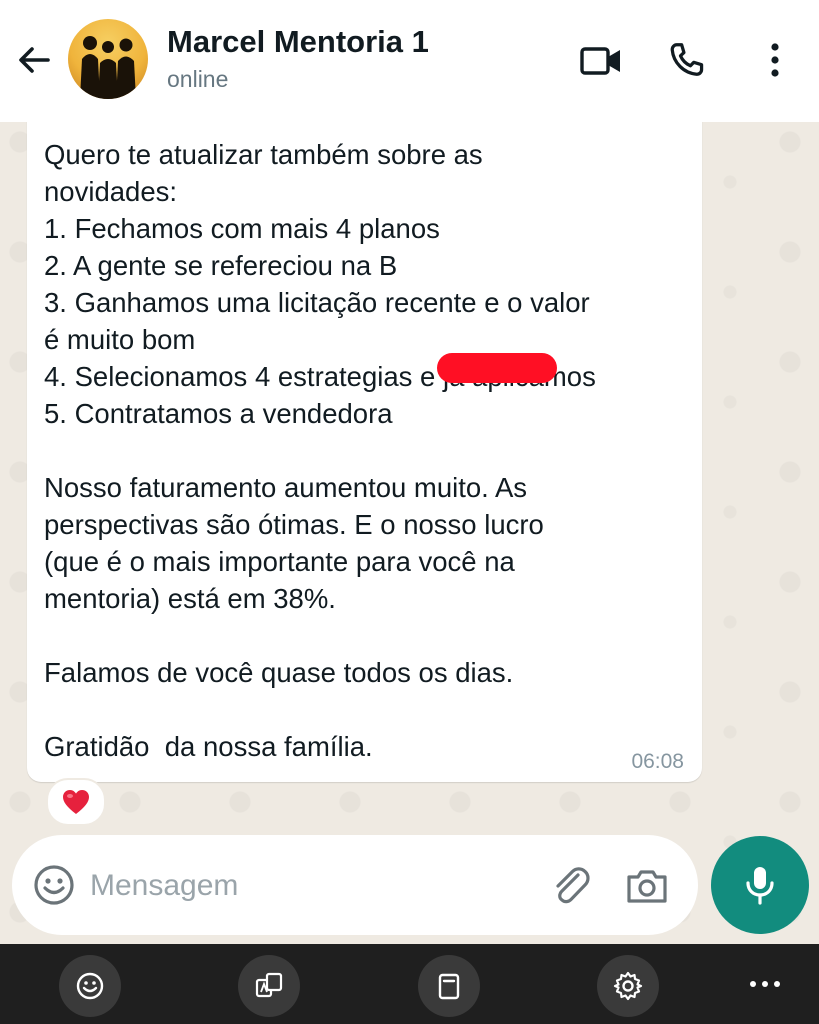  I want to click on emoji-button, so click(54, 885).